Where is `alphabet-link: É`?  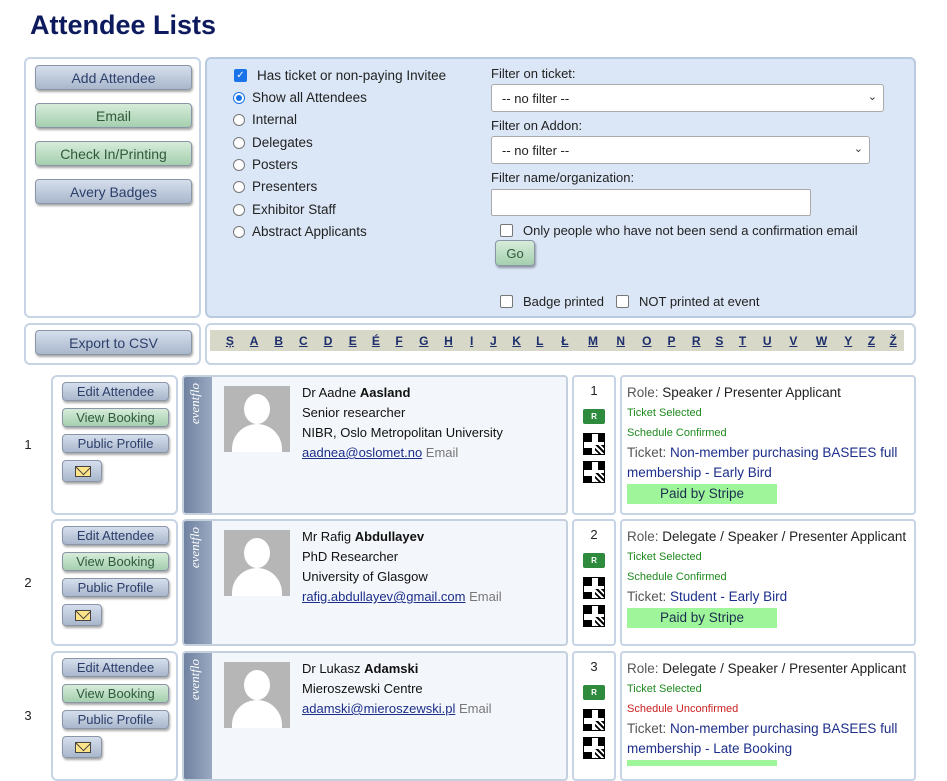 alphabet-link: É is located at coordinates (376, 341).